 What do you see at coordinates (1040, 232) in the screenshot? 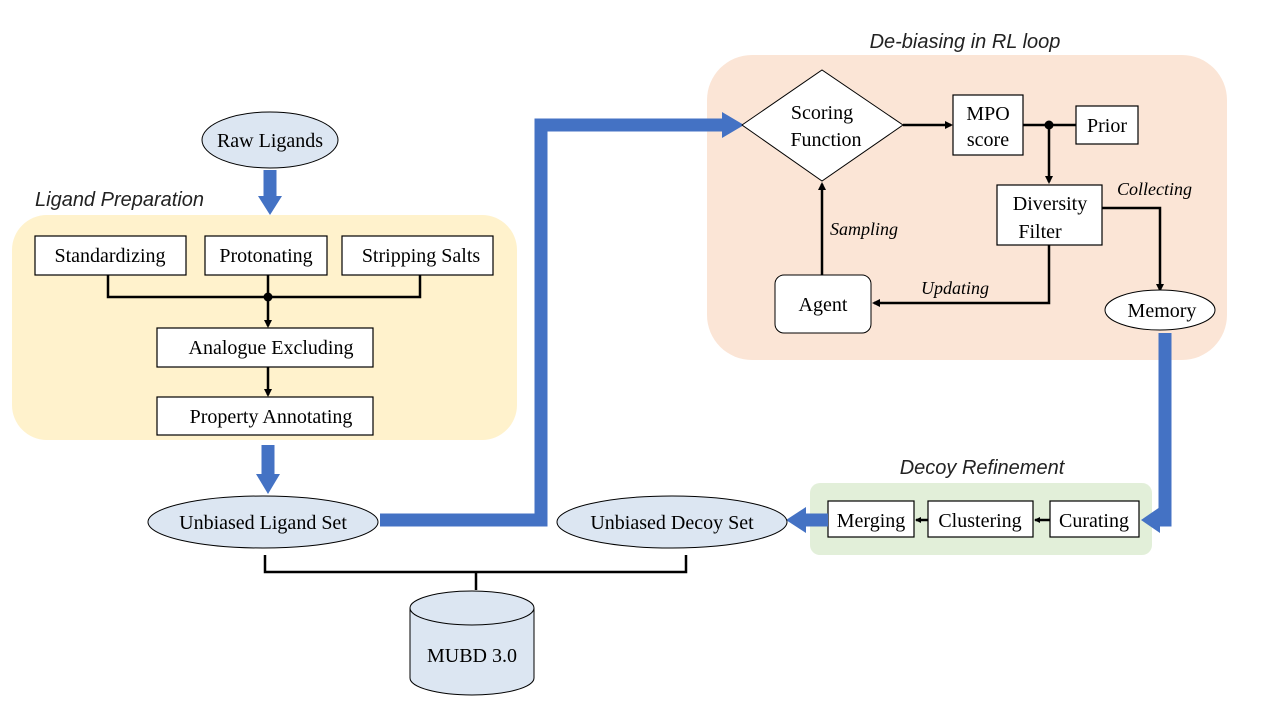
I see `diversity-label-line2: Filter` at bounding box center [1040, 232].